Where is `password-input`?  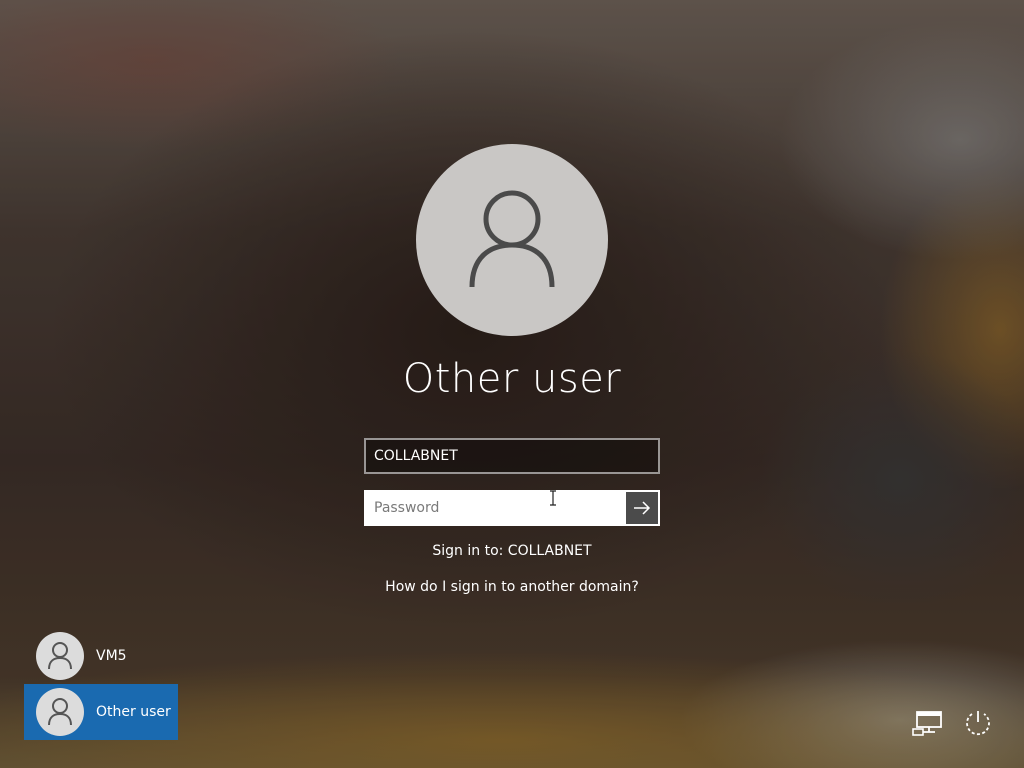
password-input is located at coordinates (496, 508).